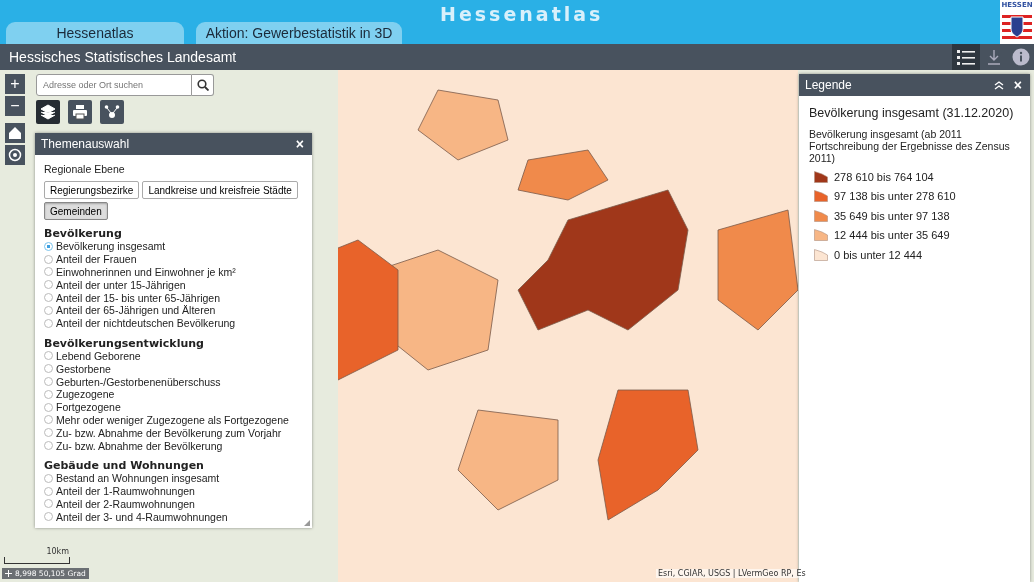 Image resolution: width=1034 pixels, height=582 pixels. I want to click on toolbar-title: Hessisches Statistisches Landesamt, so click(123, 57).